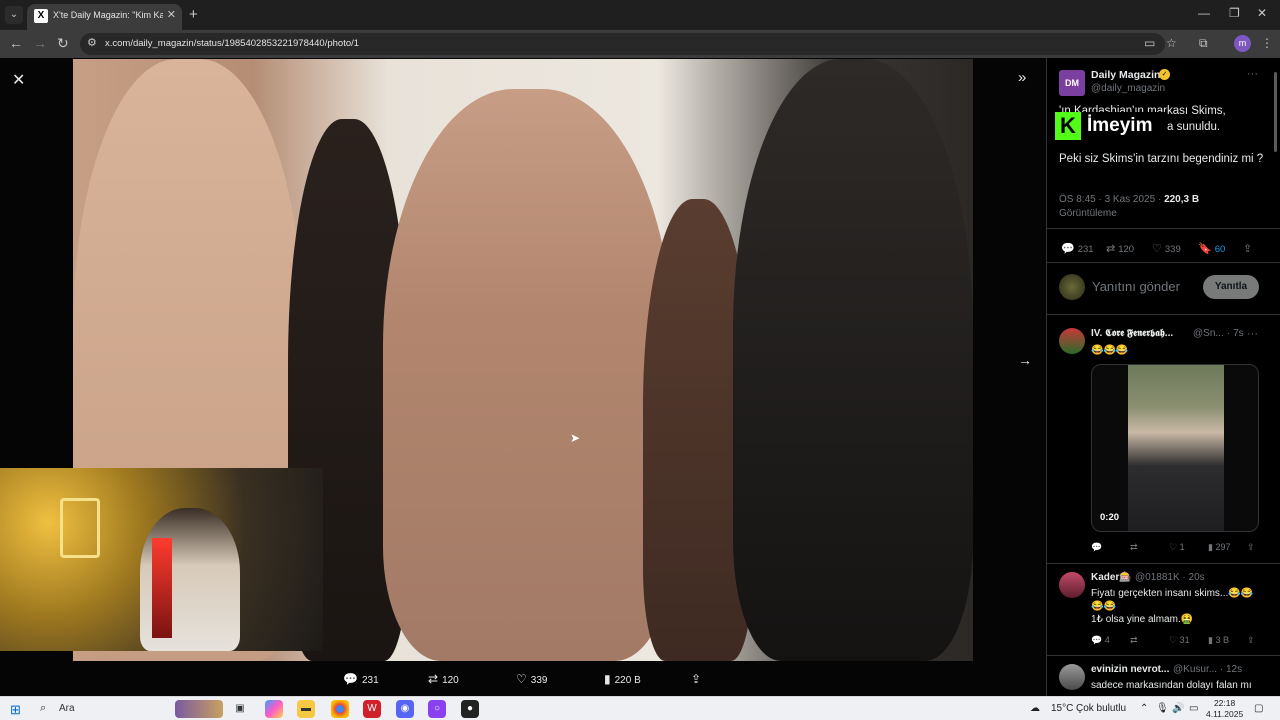  What do you see at coordinates (1231, 287) in the screenshot?
I see `reply-submit-button: Yanıtla` at bounding box center [1231, 287].